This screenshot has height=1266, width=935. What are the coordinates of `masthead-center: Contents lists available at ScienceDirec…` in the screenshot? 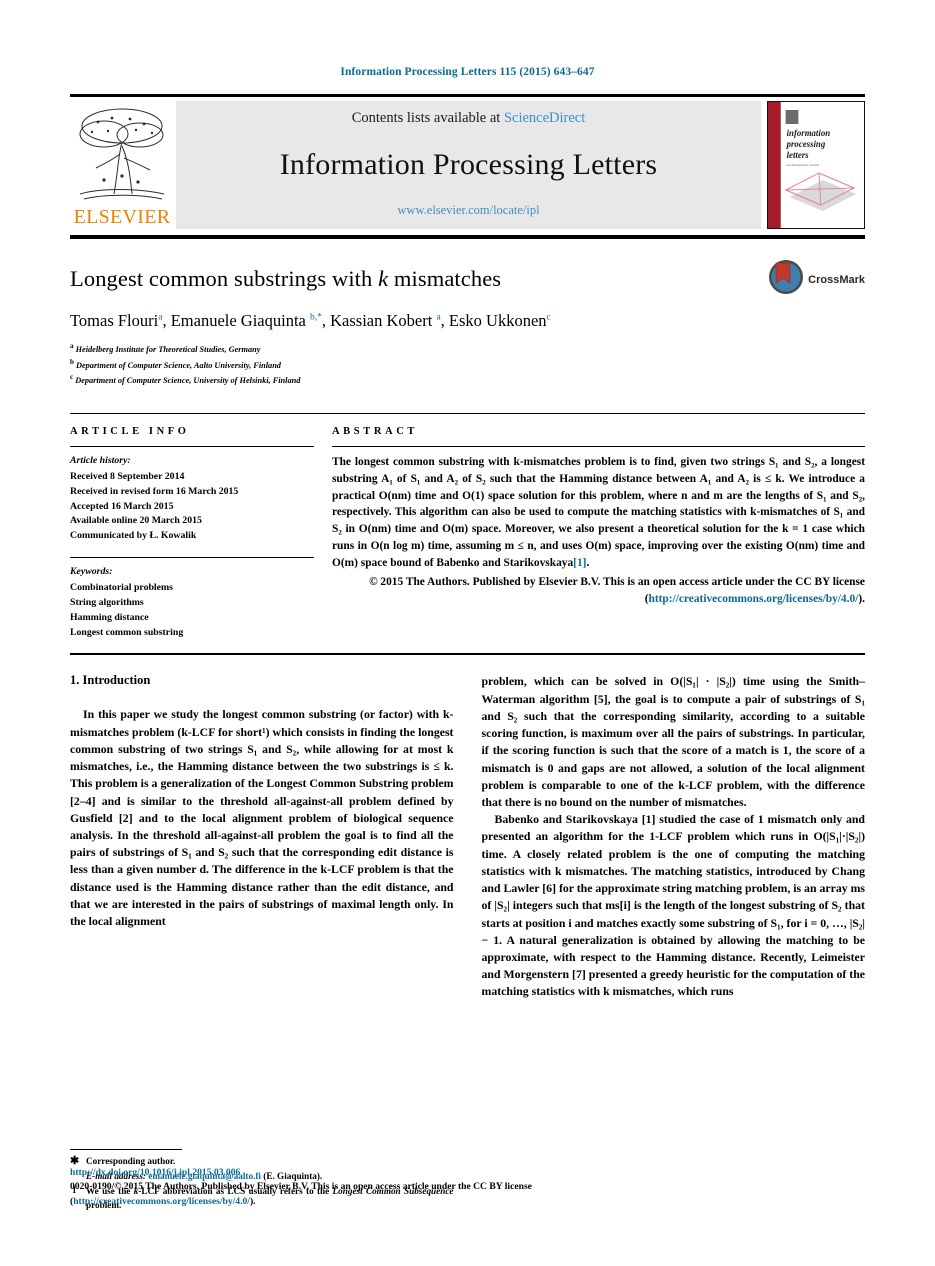 It's located at (468, 165).